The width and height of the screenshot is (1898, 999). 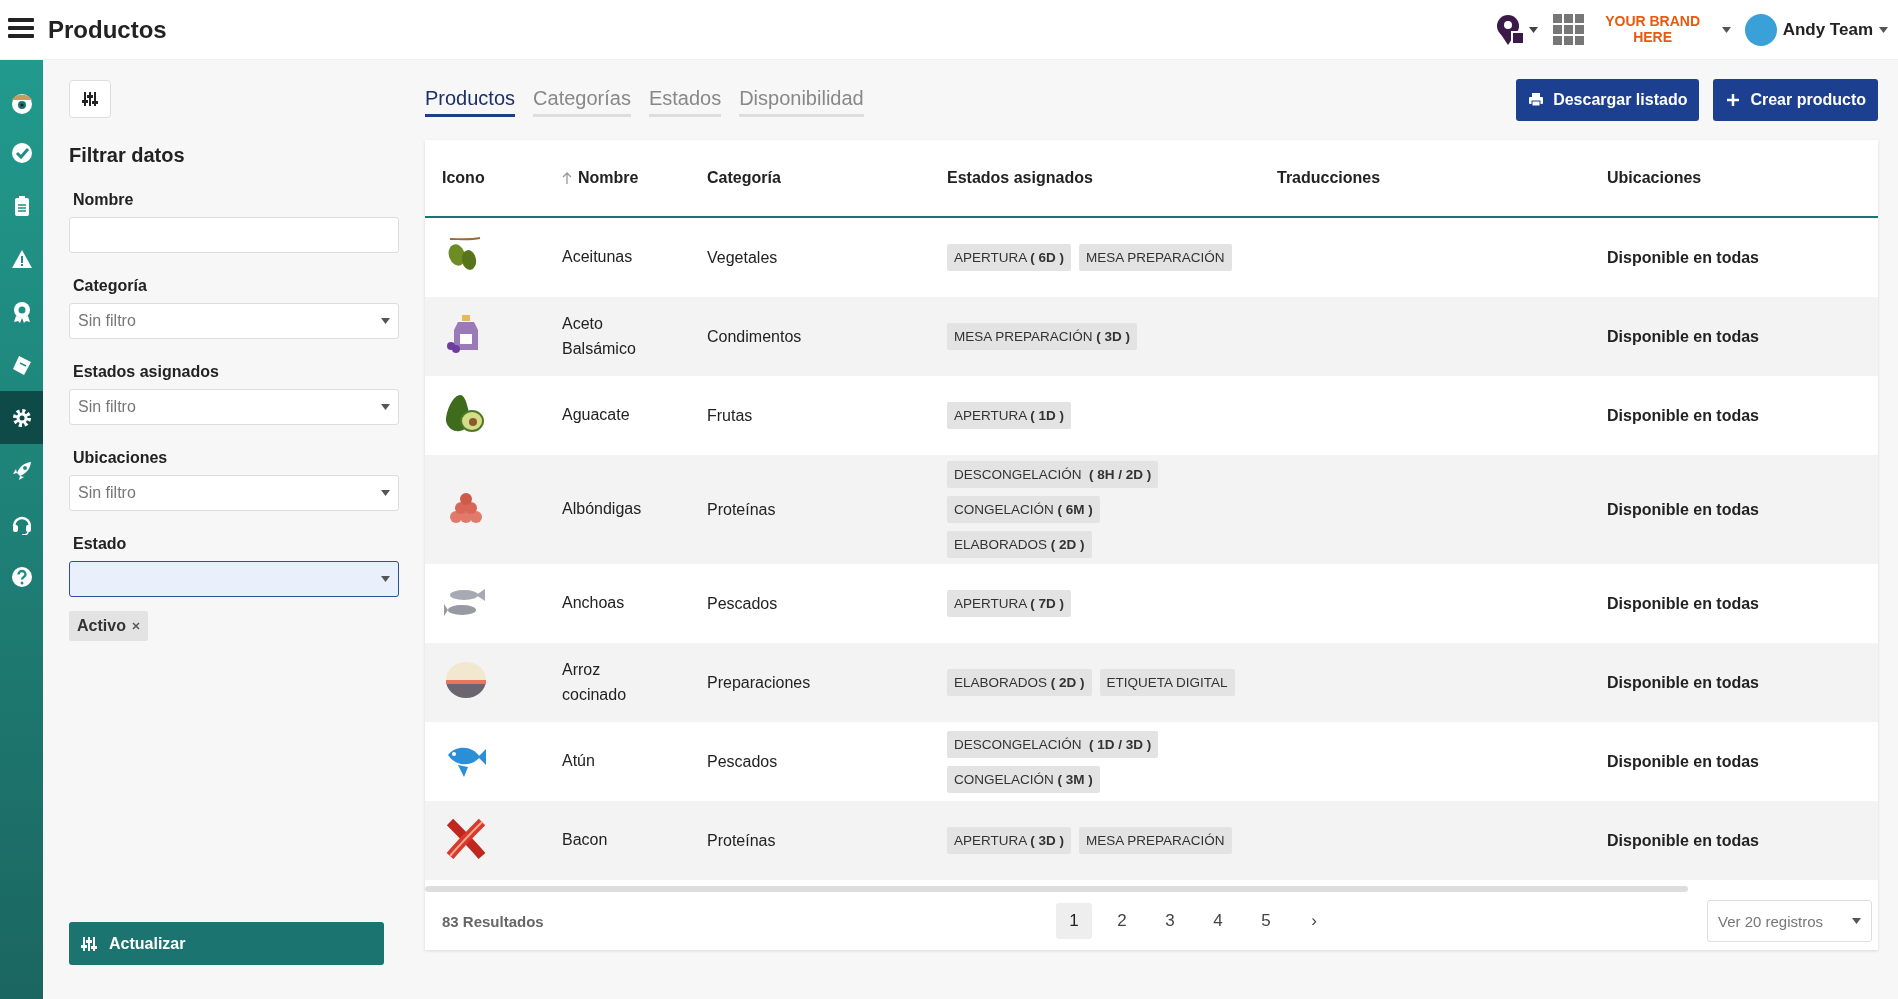 I want to click on check-circle-icon, so click(x=21, y=152).